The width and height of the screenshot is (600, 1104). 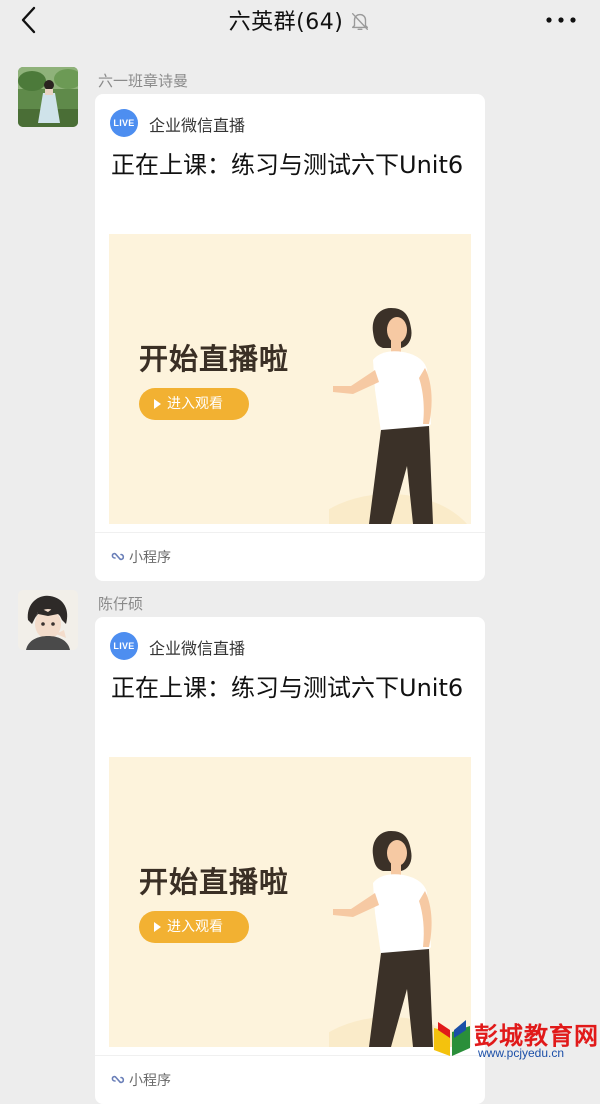 What do you see at coordinates (143, 81) in the screenshot?
I see `sender-name: 六一班章诗曼` at bounding box center [143, 81].